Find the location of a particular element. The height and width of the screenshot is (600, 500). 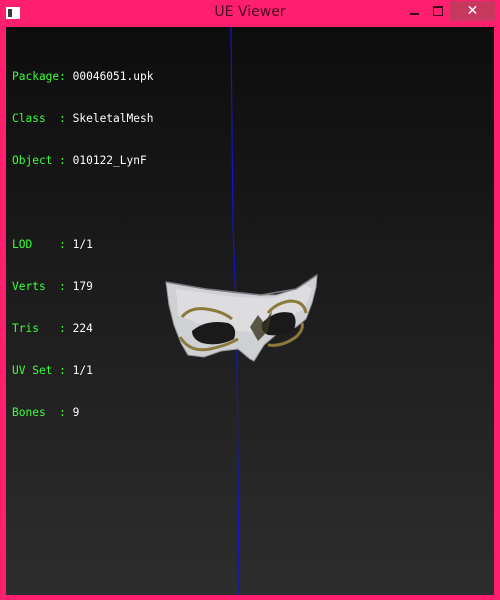

info-row-lod: LOD : 1/1 is located at coordinates (52, 244).